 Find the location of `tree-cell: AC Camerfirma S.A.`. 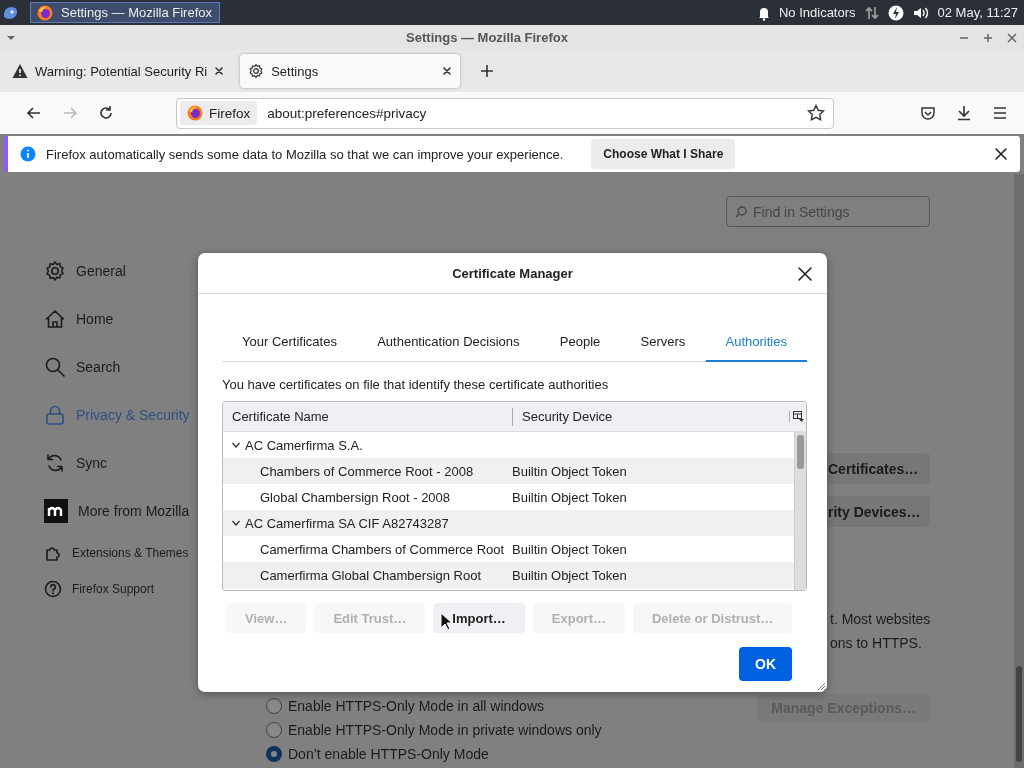

tree-cell: AC Camerfirma S.A. is located at coordinates (304, 445).